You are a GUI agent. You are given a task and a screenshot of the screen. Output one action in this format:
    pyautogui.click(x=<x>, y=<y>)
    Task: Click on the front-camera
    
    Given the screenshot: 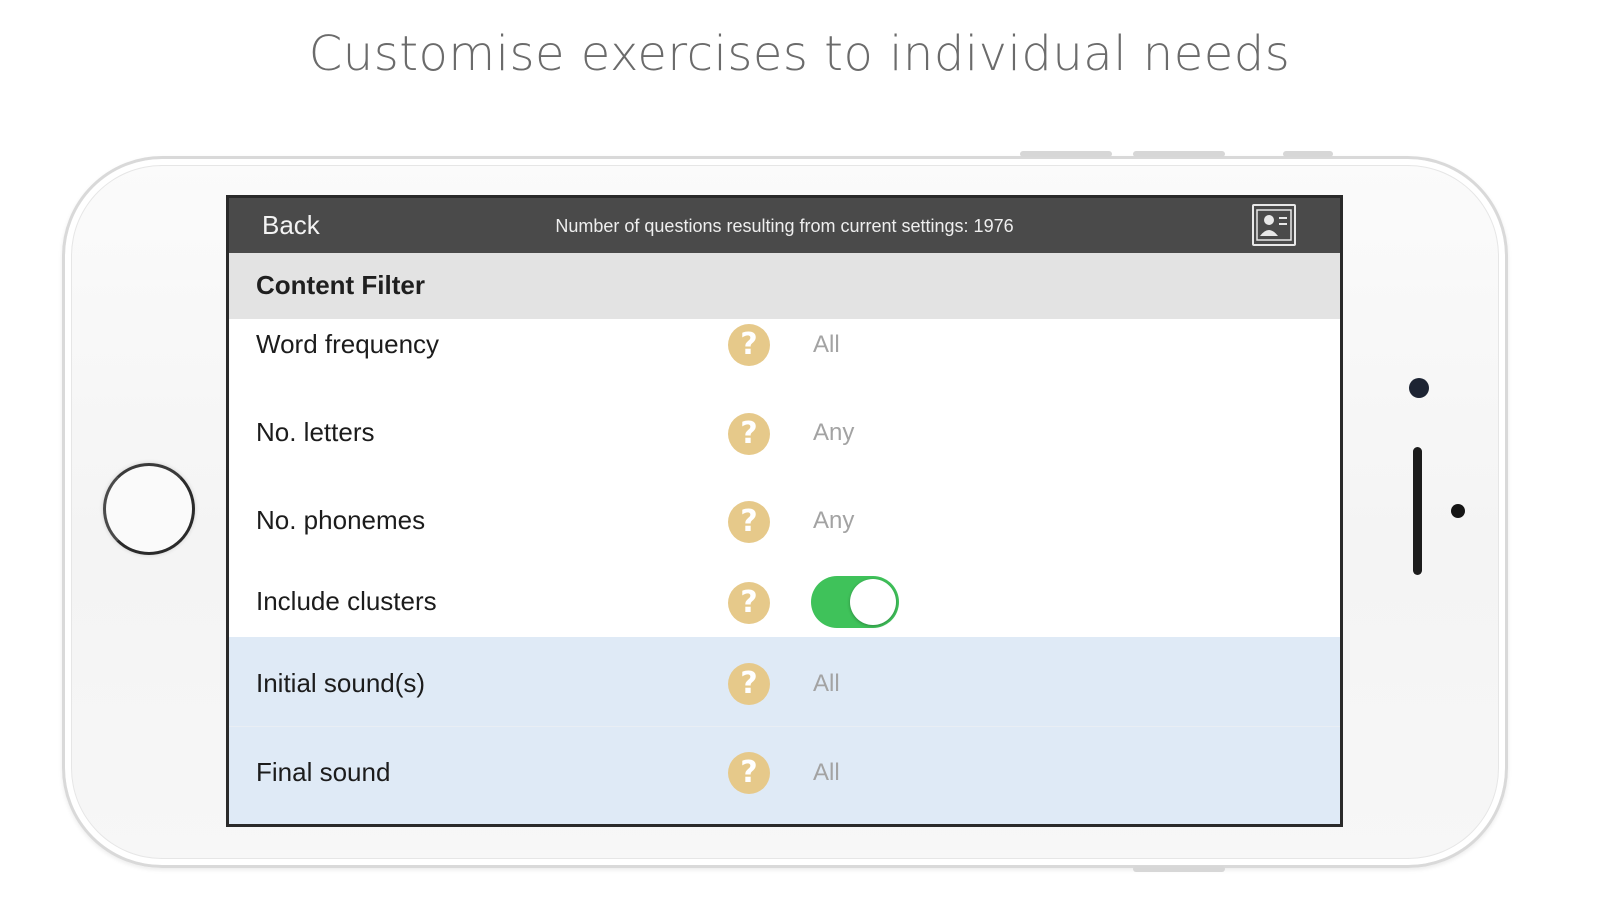 What is the action you would take?
    pyautogui.click(x=1419, y=388)
    